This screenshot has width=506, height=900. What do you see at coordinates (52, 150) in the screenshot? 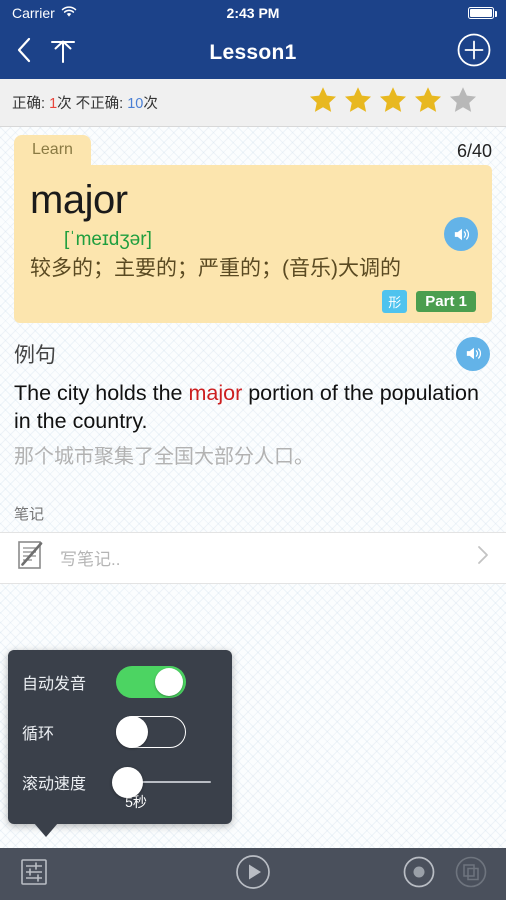
I see `tab-learn: Learn` at bounding box center [52, 150].